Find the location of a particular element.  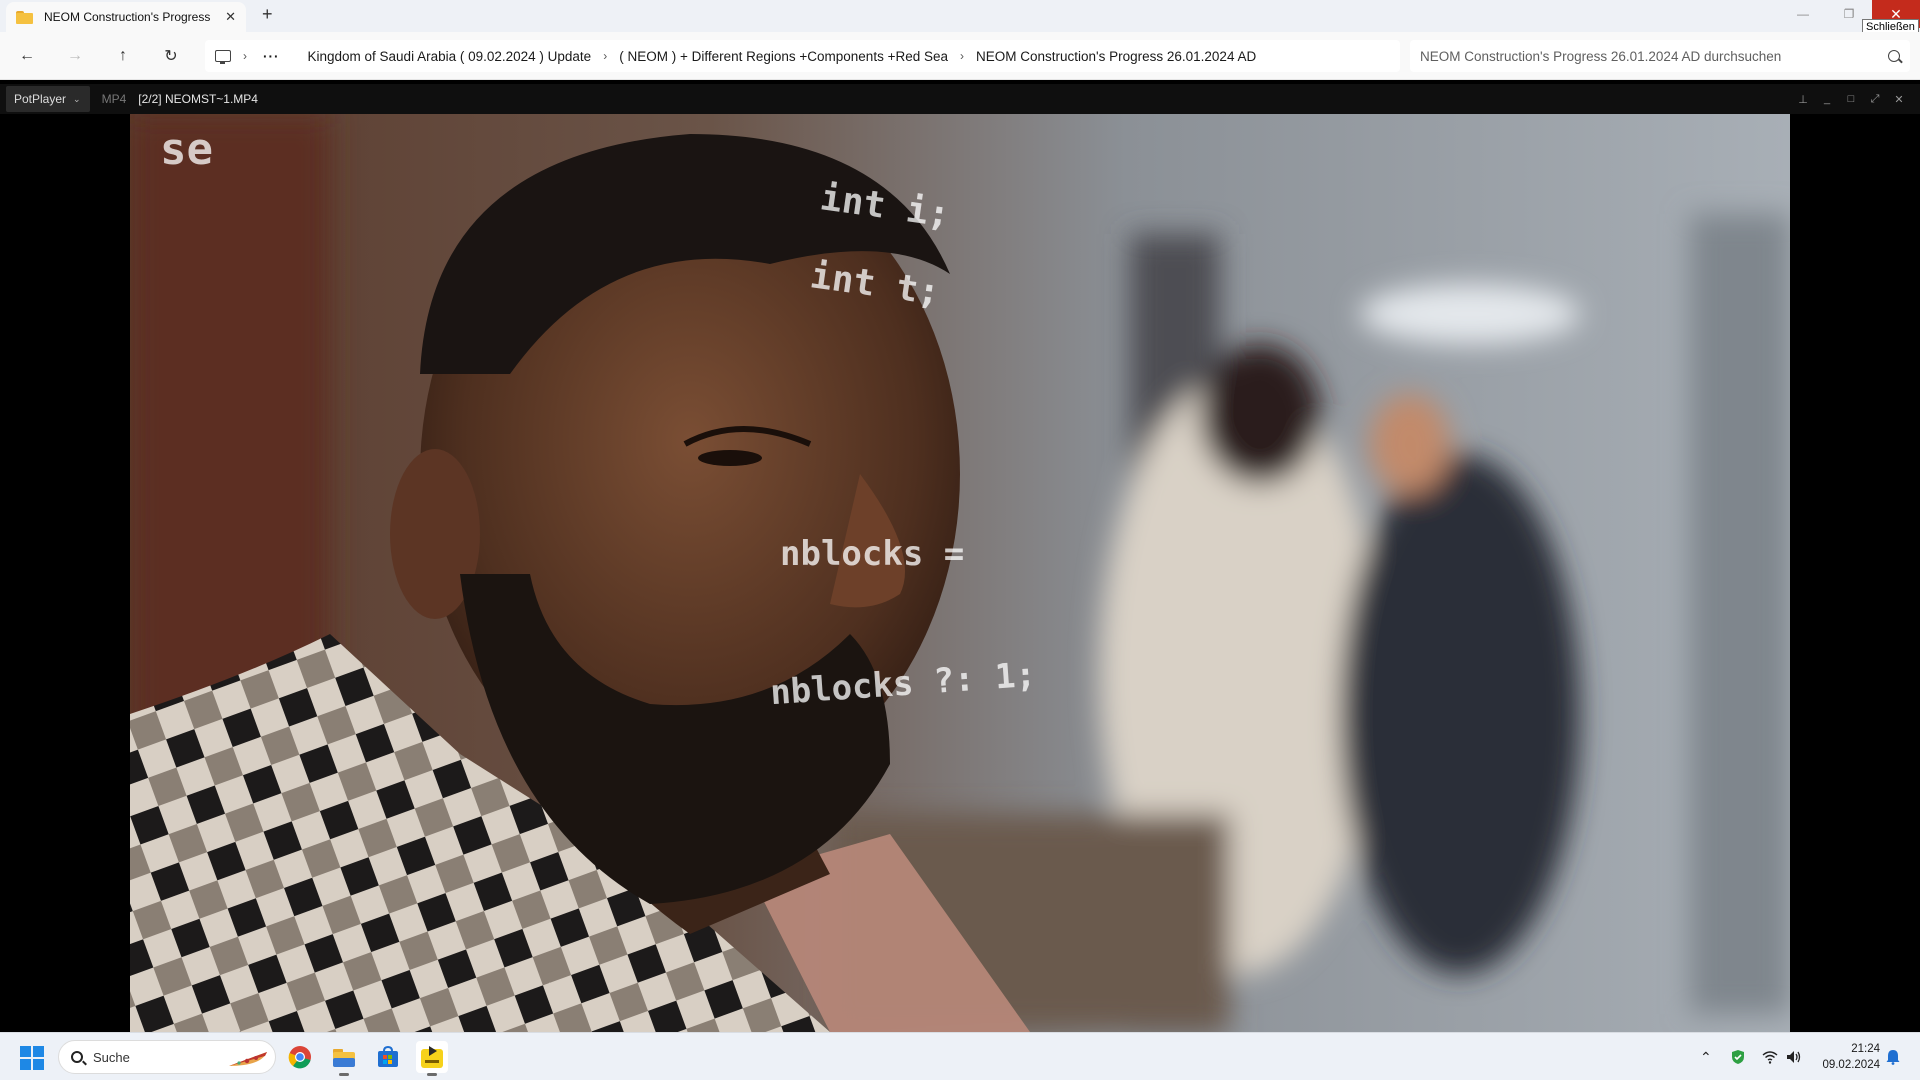

microsoft-store-icon is located at coordinates (388, 1056).